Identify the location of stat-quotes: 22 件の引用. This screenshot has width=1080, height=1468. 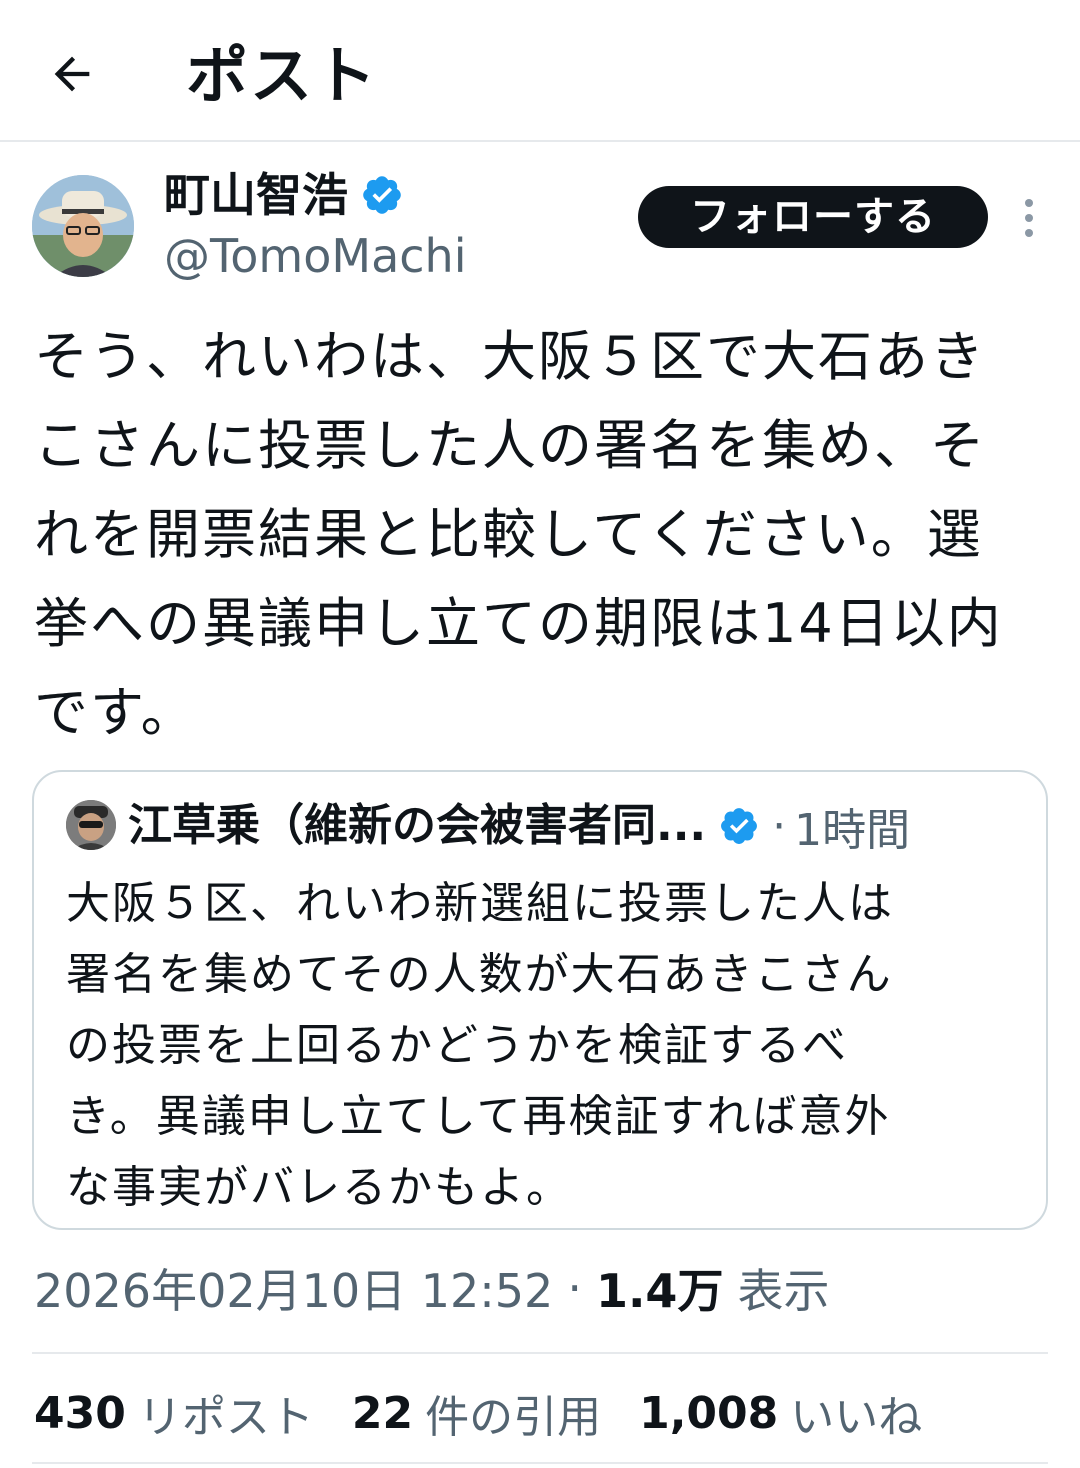
(476, 1413).